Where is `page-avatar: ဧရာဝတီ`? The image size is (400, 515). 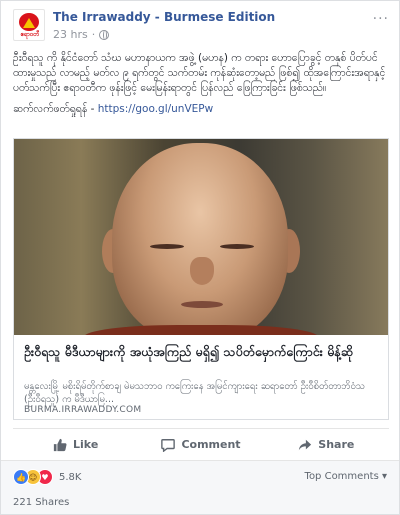 page-avatar: ဧရာဝတီ is located at coordinates (29, 25).